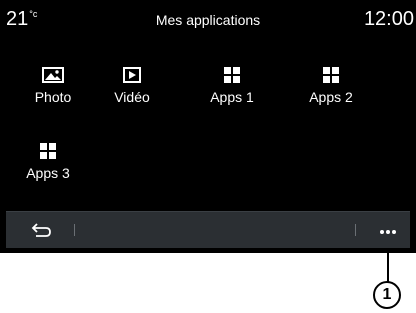  What do you see at coordinates (132, 97) in the screenshot?
I see `app-label: Vidéo` at bounding box center [132, 97].